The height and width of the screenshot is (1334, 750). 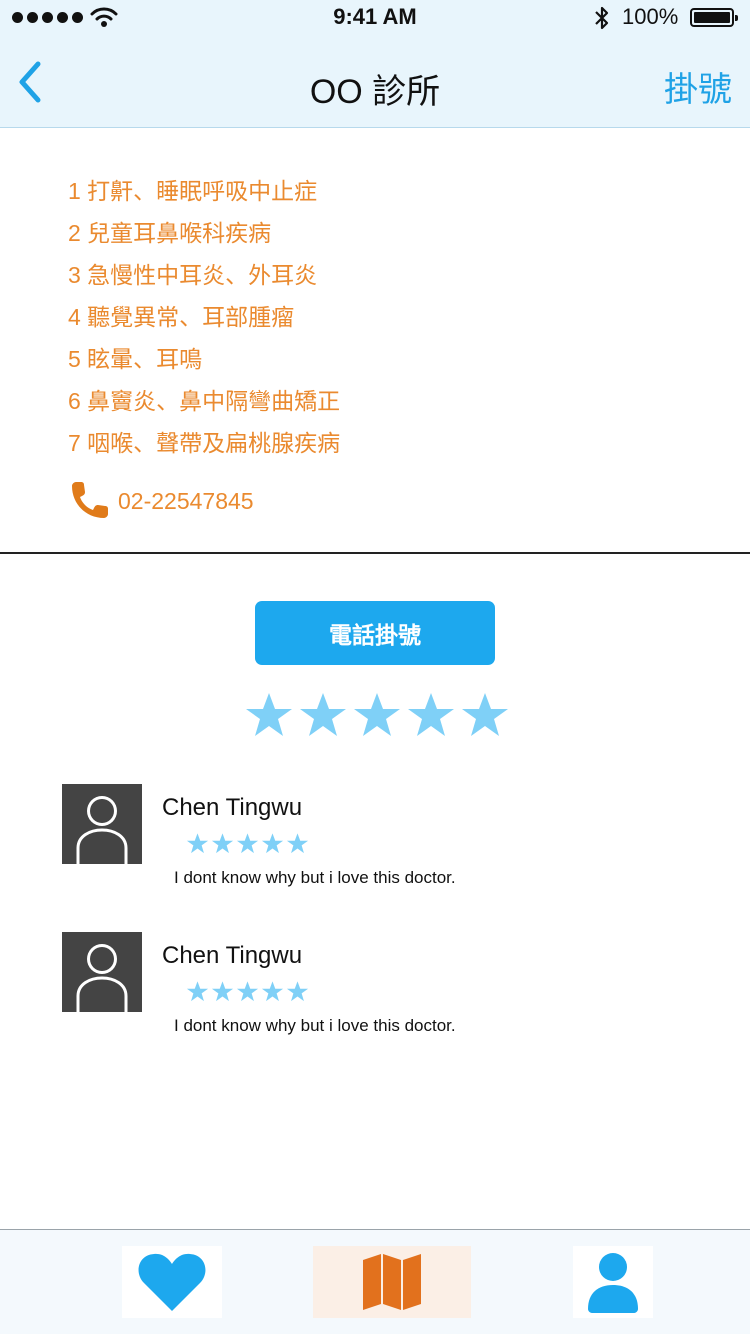 I want to click on battery-icon, so click(x=714, y=17).